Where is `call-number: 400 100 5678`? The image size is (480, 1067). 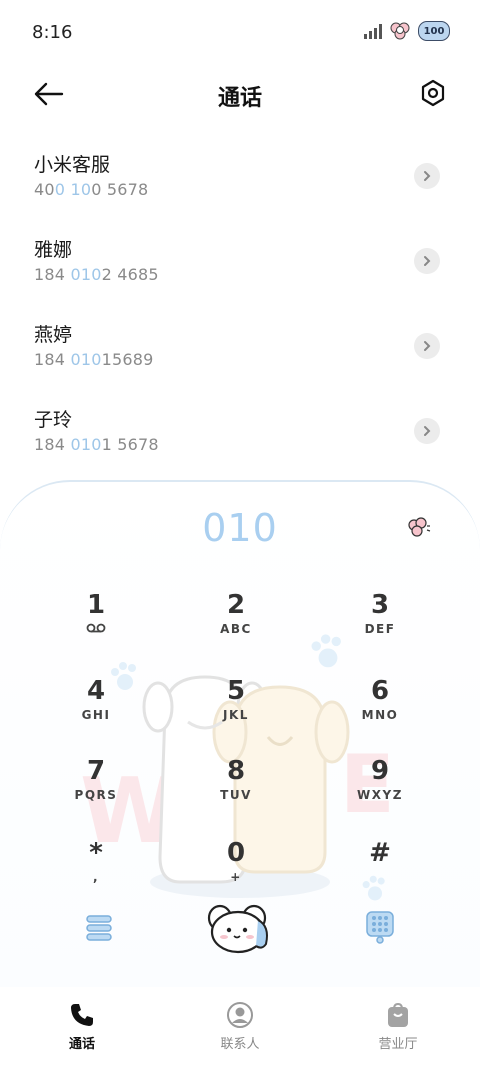
call-number: 400 100 5678 is located at coordinates (91, 189).